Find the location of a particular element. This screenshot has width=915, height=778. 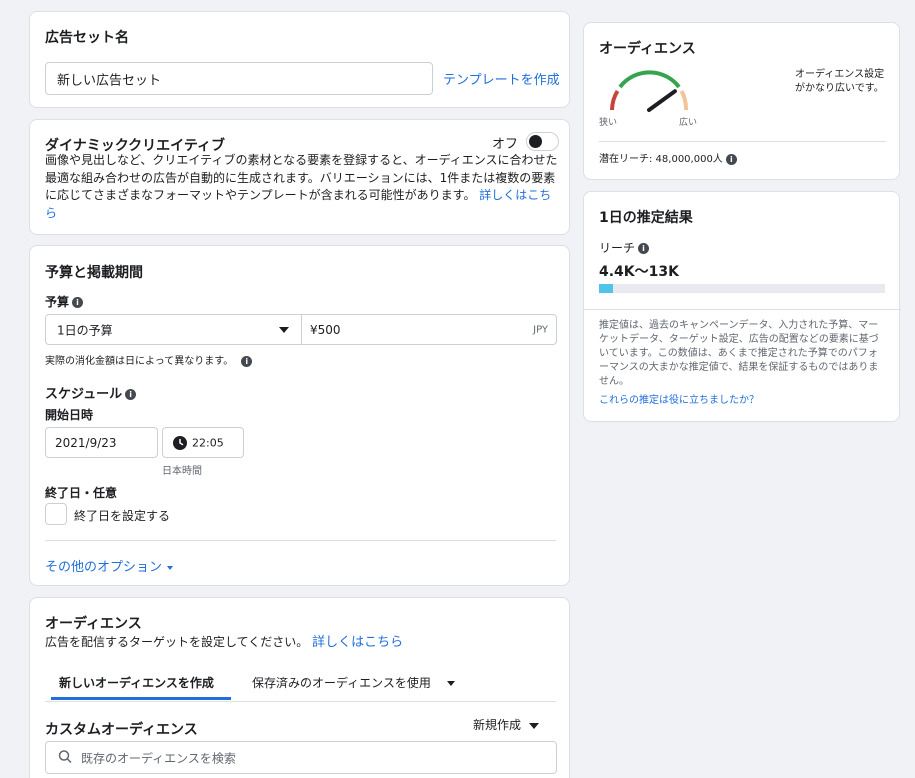

start-date-value: 2021/9/23 is located at coordinates (86, 442).